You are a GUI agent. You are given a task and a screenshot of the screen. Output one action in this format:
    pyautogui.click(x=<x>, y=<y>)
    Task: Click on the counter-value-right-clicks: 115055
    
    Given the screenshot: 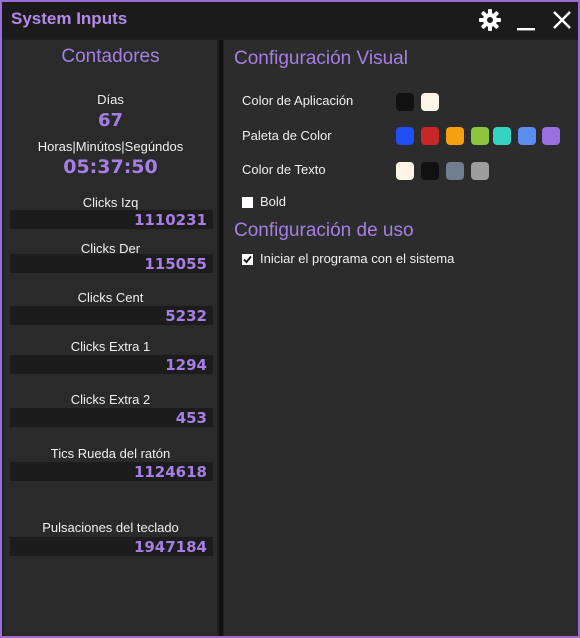 What is the action you would take?
    pyautogui.click(x=175, y=264)
    